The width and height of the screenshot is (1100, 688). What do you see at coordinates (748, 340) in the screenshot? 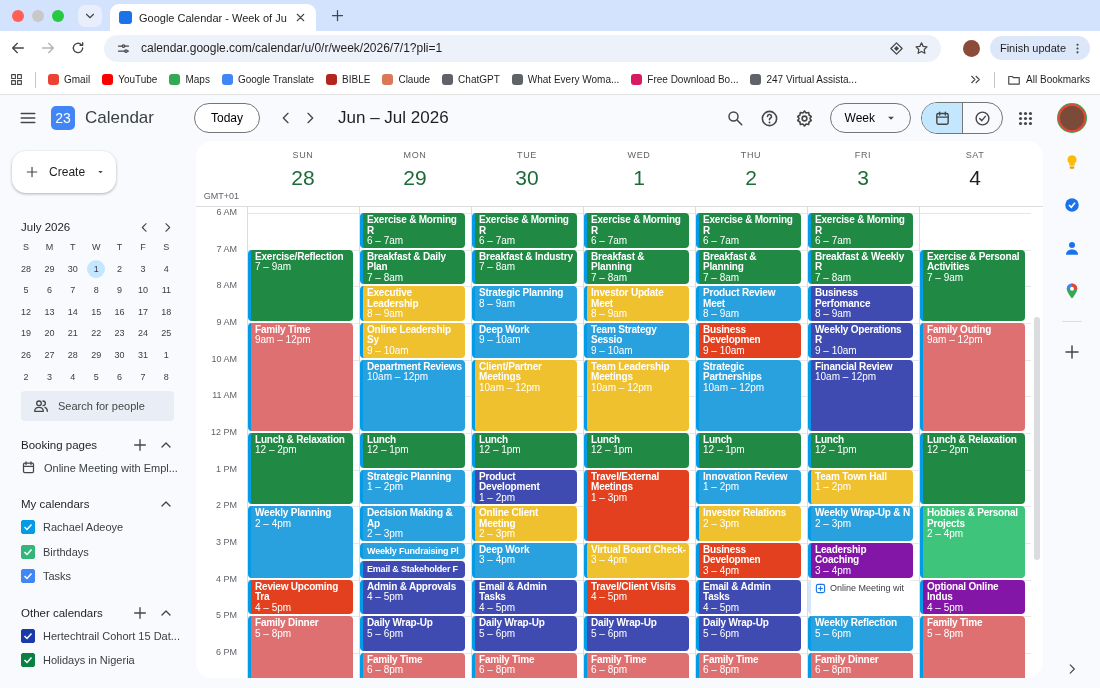
I see `calendar-event: Business Developmen 9 – 10am` at bounding box center [748, 340].